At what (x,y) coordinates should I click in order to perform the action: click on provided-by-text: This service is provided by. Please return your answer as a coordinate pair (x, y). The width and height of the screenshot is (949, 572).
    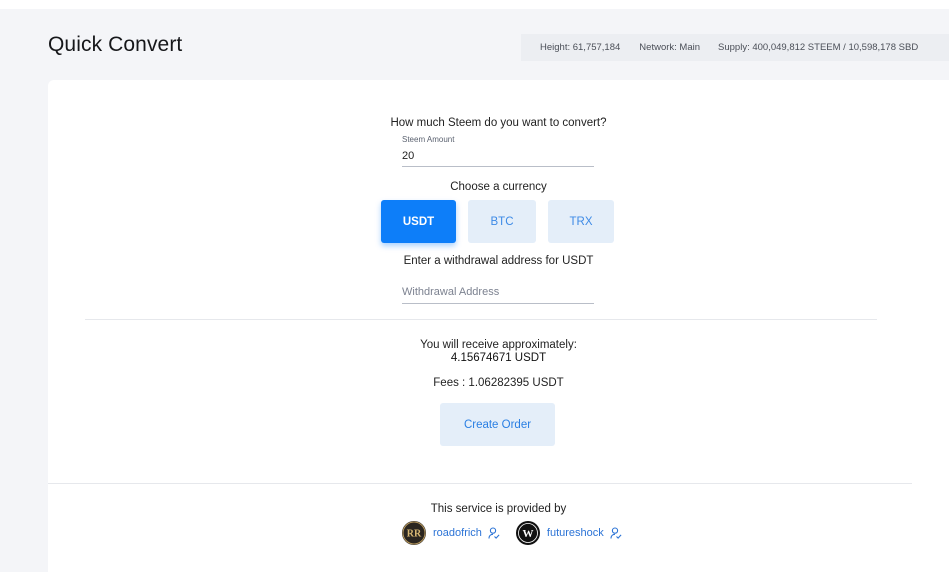
    Looking at the image, I should click on (498, 509).